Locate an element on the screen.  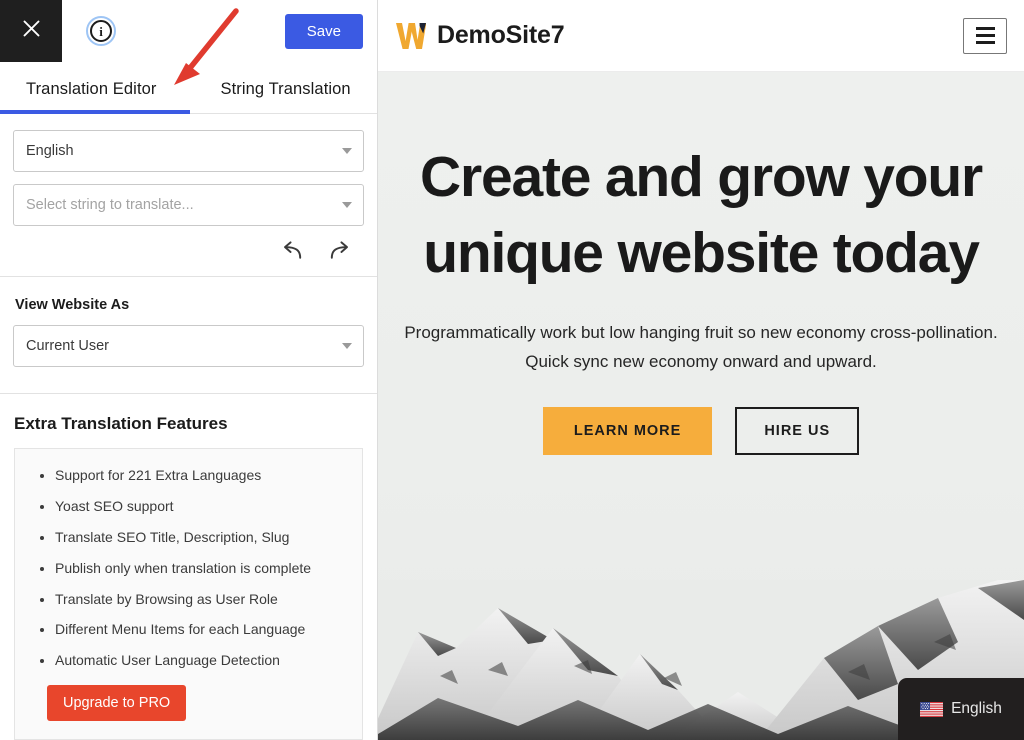
info-icon: i is located at coordinates (101, 31).